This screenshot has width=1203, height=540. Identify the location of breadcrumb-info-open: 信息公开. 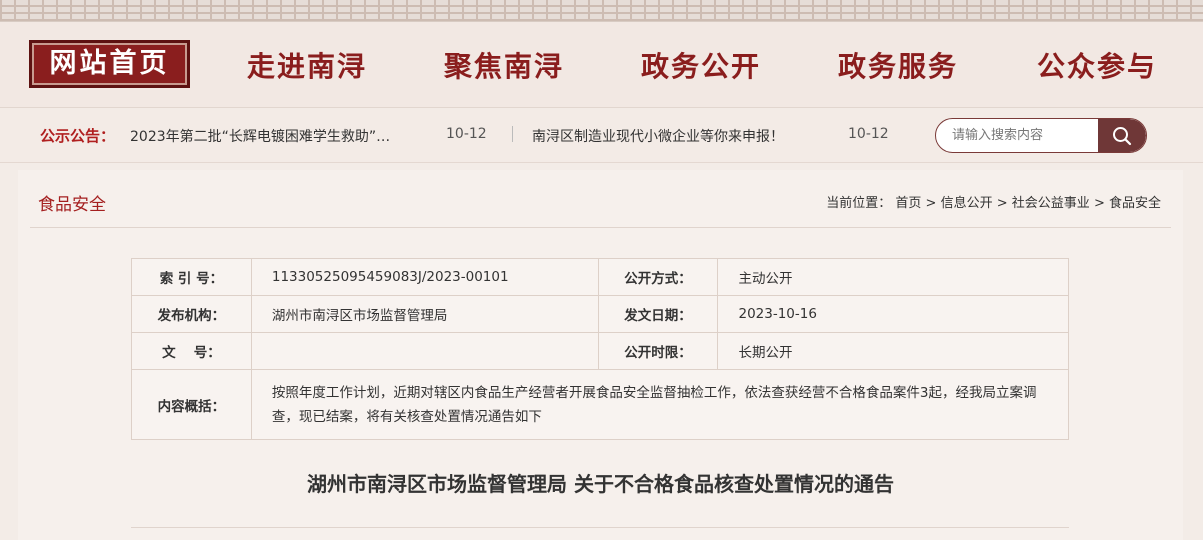
(967, 203).